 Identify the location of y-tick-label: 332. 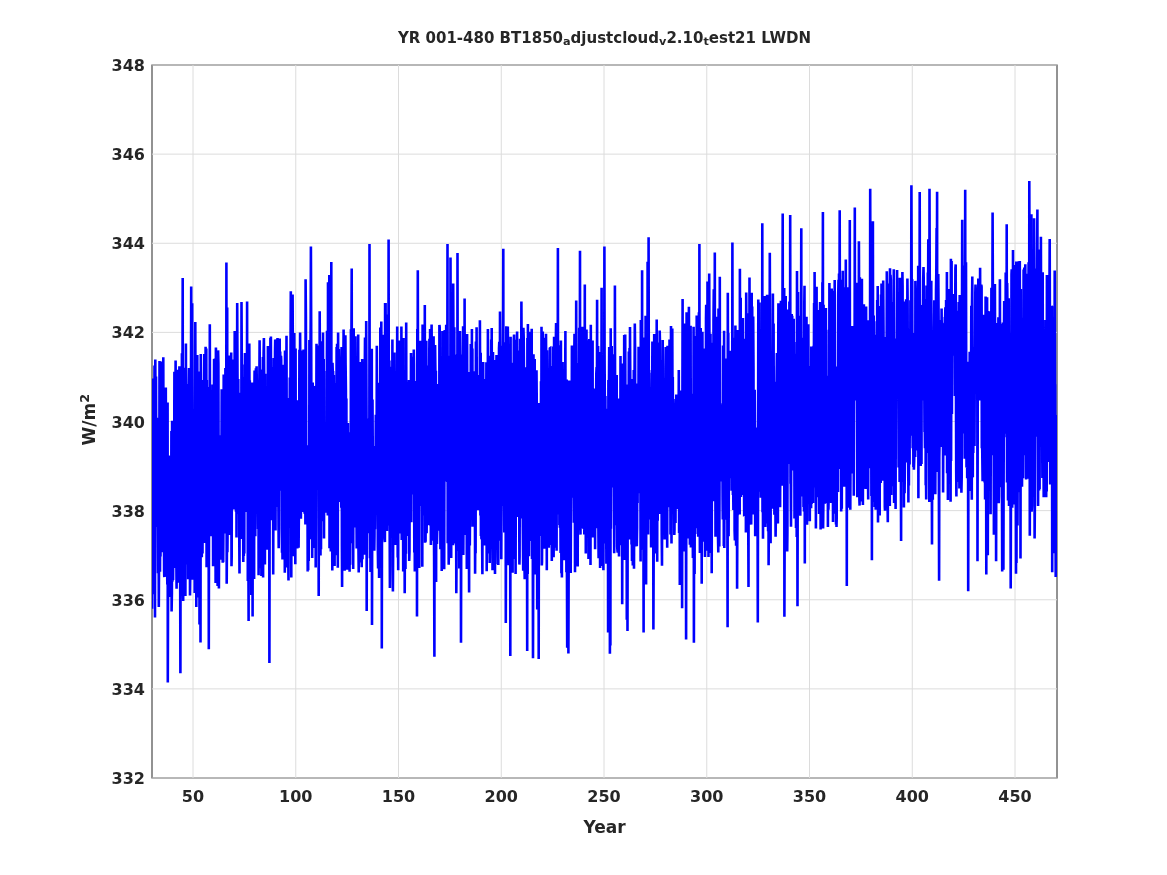
(128, 778).